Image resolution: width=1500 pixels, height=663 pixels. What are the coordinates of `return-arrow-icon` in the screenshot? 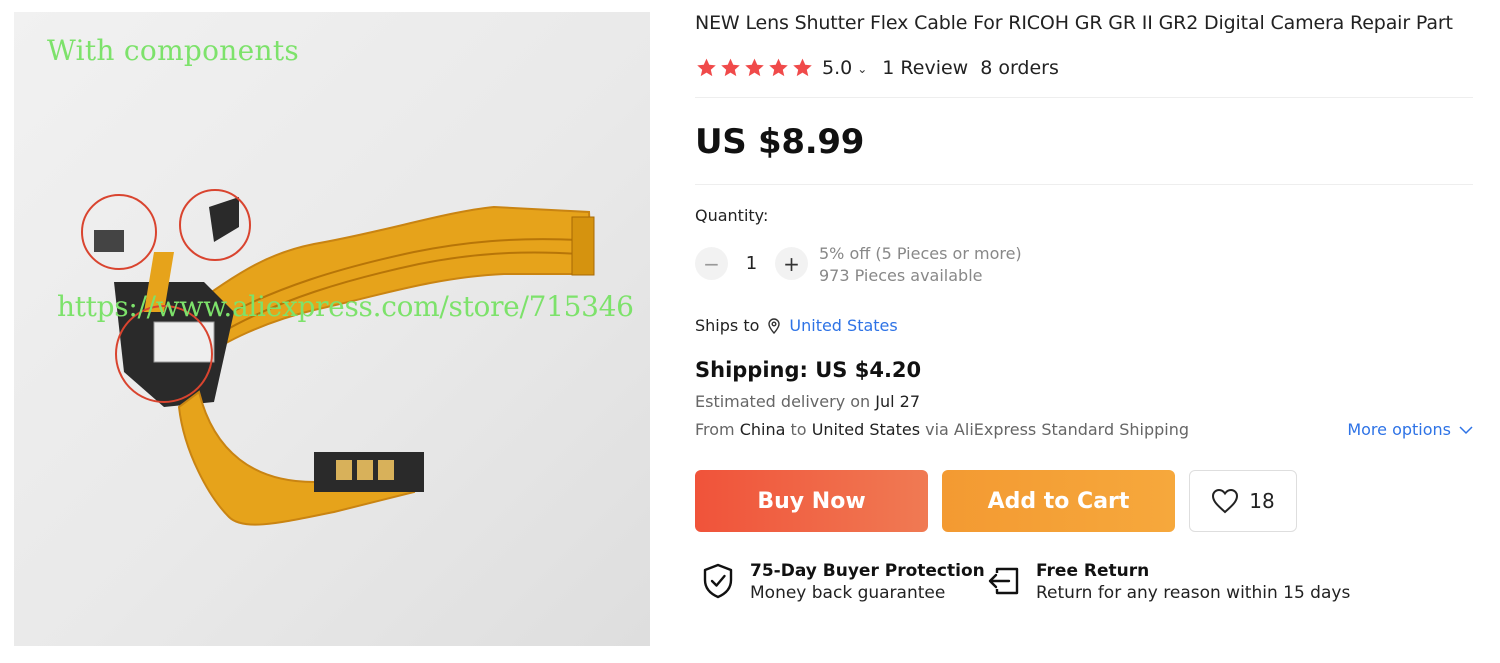 It's located at (1003, 581).